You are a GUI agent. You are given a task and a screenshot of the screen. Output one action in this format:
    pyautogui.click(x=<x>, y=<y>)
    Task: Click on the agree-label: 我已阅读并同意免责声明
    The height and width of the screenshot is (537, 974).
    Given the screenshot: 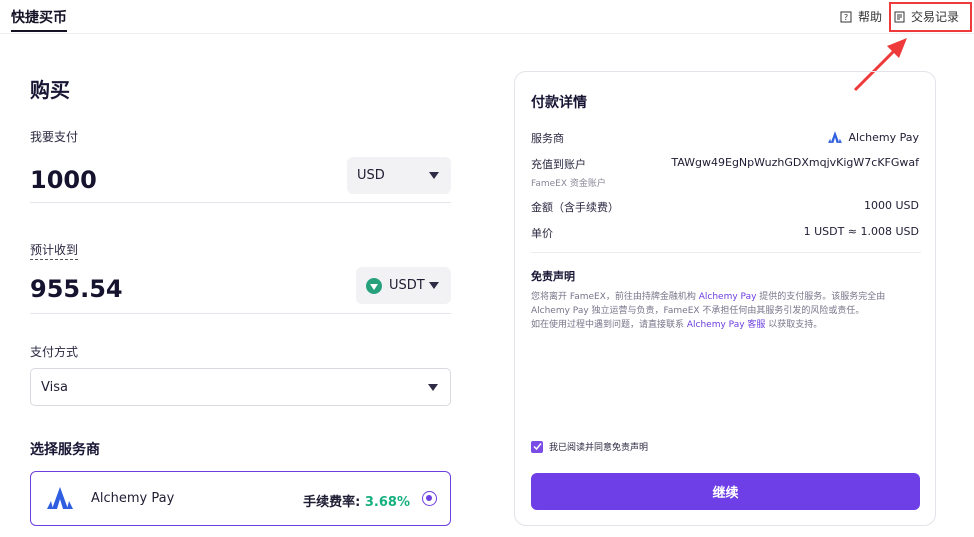 What is the action you would take?
    pyautogui.click(x=599, y=448)
    